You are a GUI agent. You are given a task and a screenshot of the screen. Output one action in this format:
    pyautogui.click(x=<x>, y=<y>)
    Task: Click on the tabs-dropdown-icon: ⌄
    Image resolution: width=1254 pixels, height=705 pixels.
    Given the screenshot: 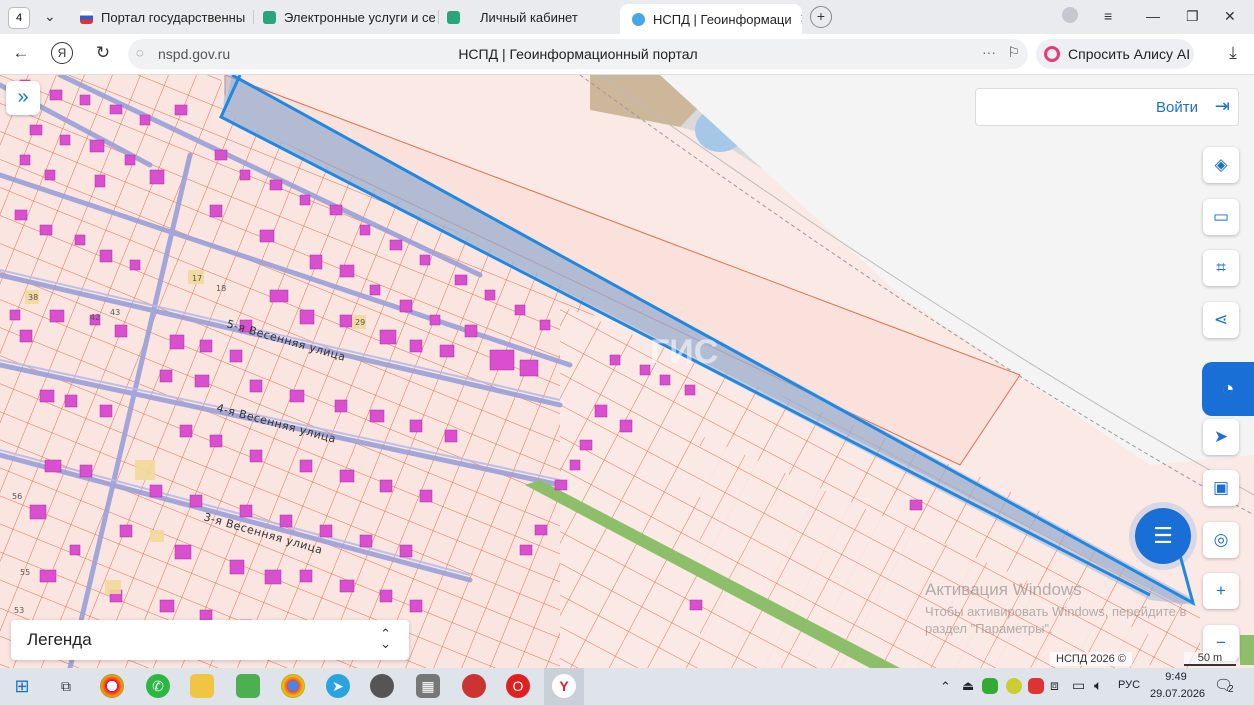 What is the action you would take?
    pyautogui.click(x=50, y=16)
    